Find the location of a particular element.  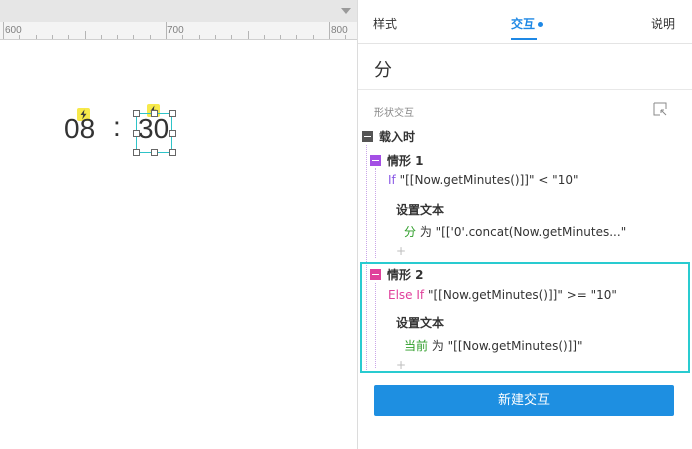

resize-handle-bottom-left is located at coordinates (136, 152).